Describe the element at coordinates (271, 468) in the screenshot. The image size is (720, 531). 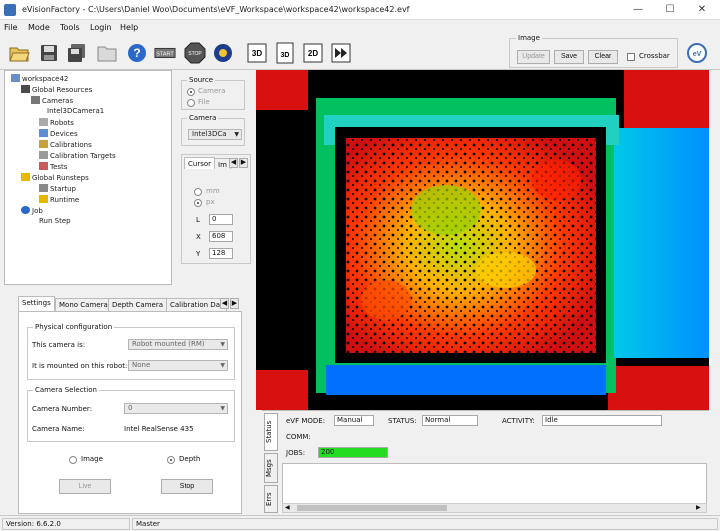
I see `vtab-msgs: Msgs` at that location.